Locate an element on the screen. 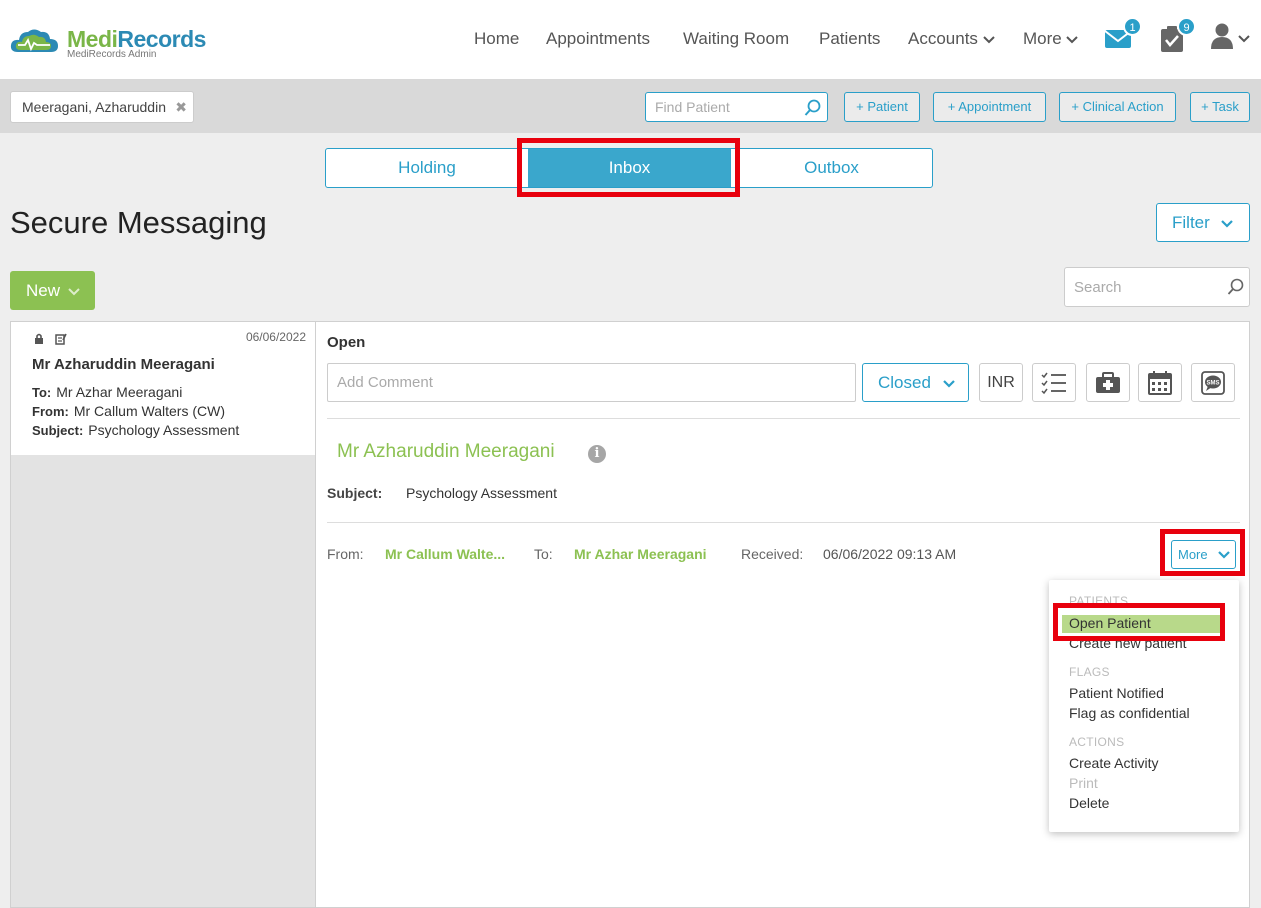 The height and width of the screenshot is (908, 1261). add-appointment-button: + Appointment is located at coordinates (989, 107).